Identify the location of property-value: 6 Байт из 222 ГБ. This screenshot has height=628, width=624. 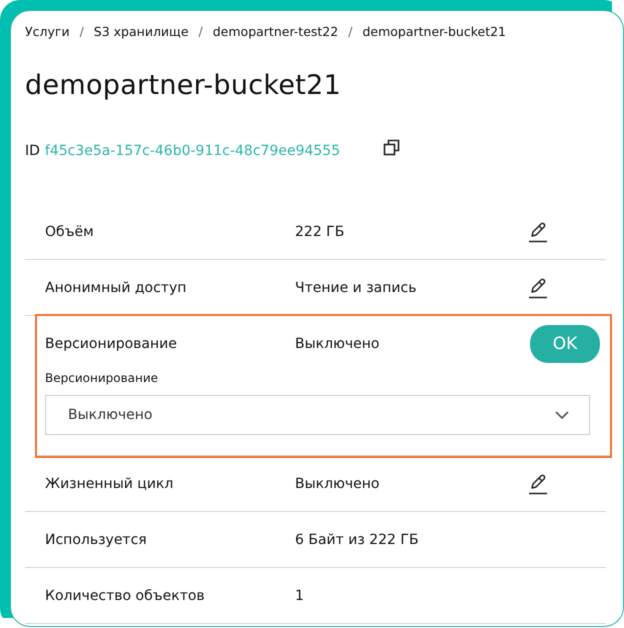
(357, 540).